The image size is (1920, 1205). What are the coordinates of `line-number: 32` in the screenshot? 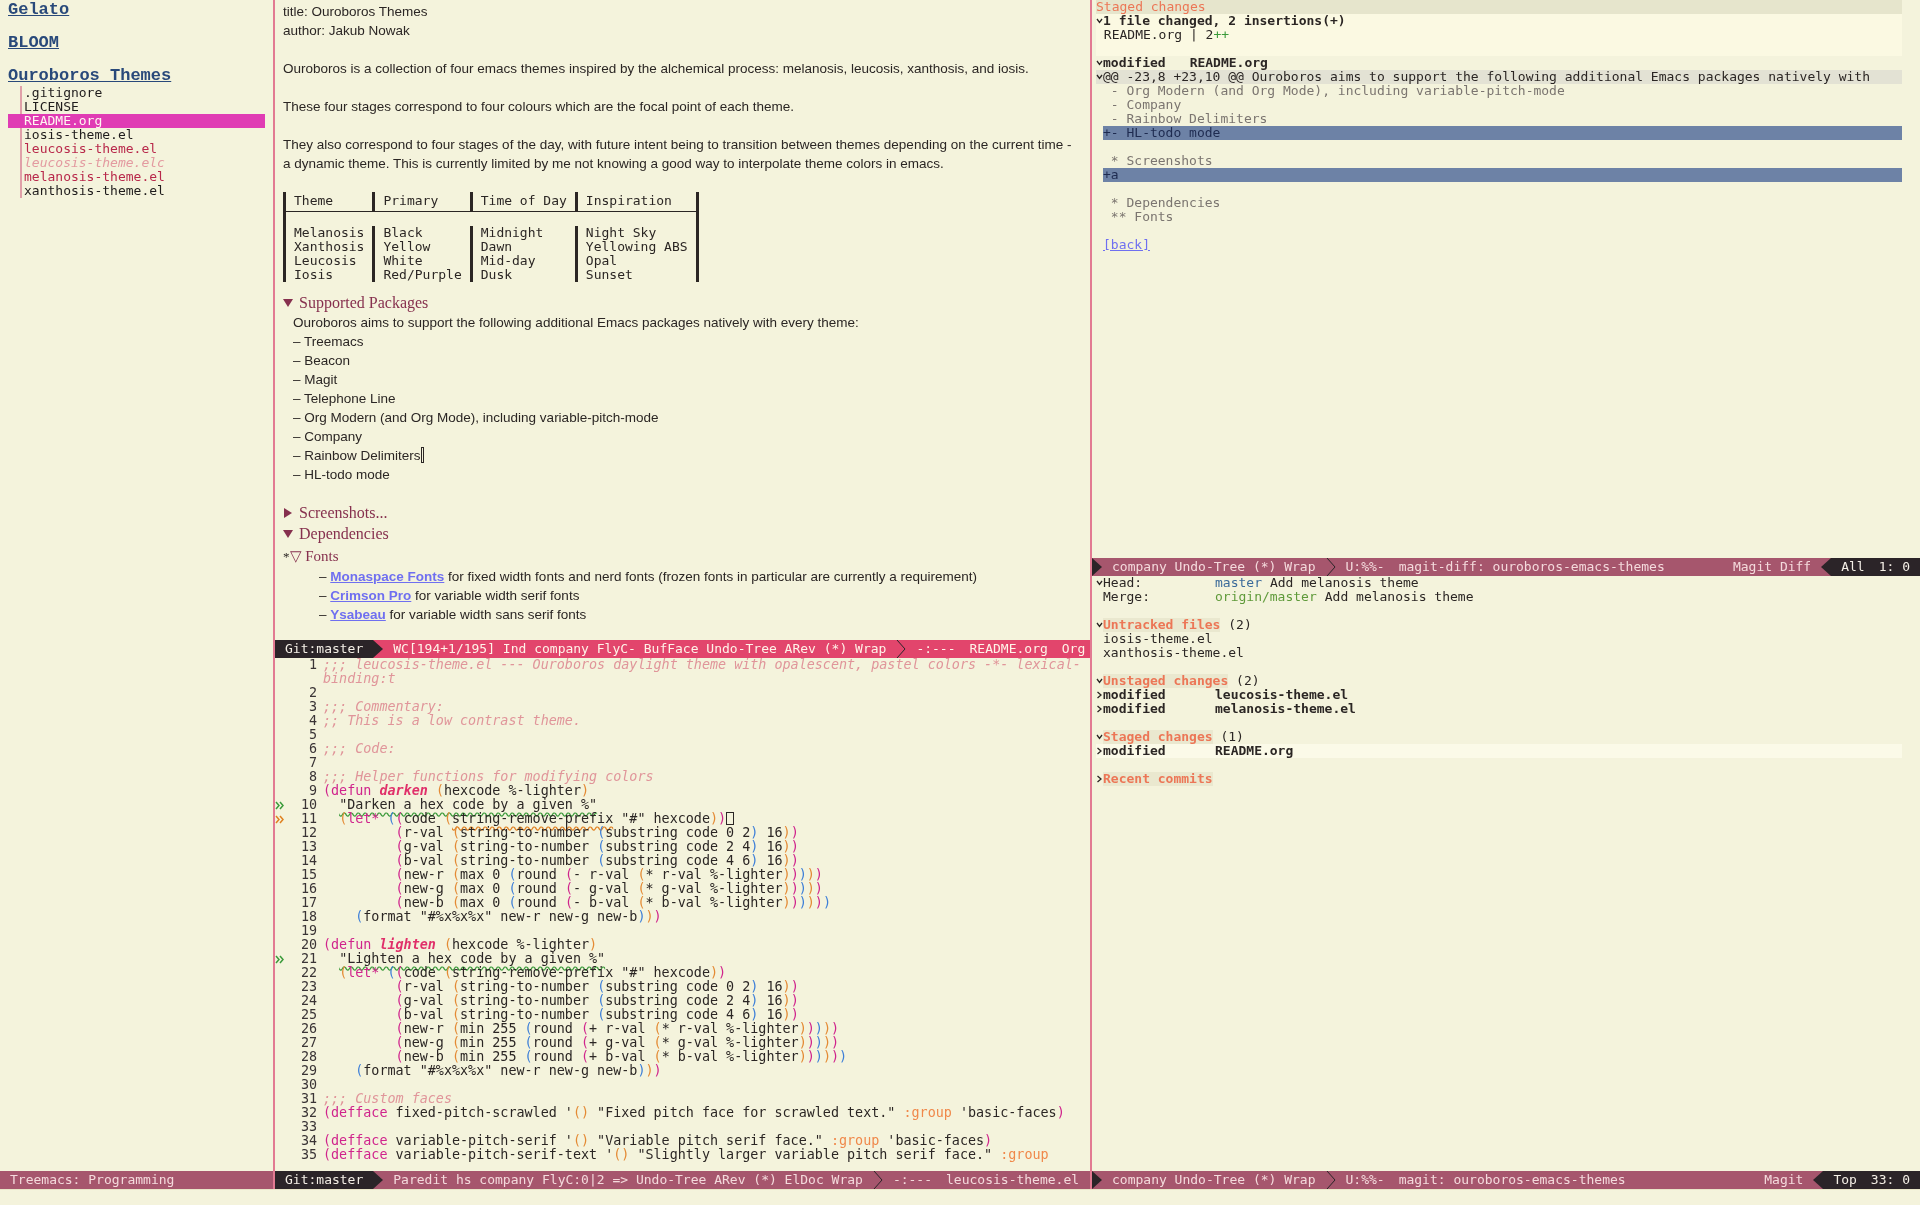 It's located at (308, 1113).